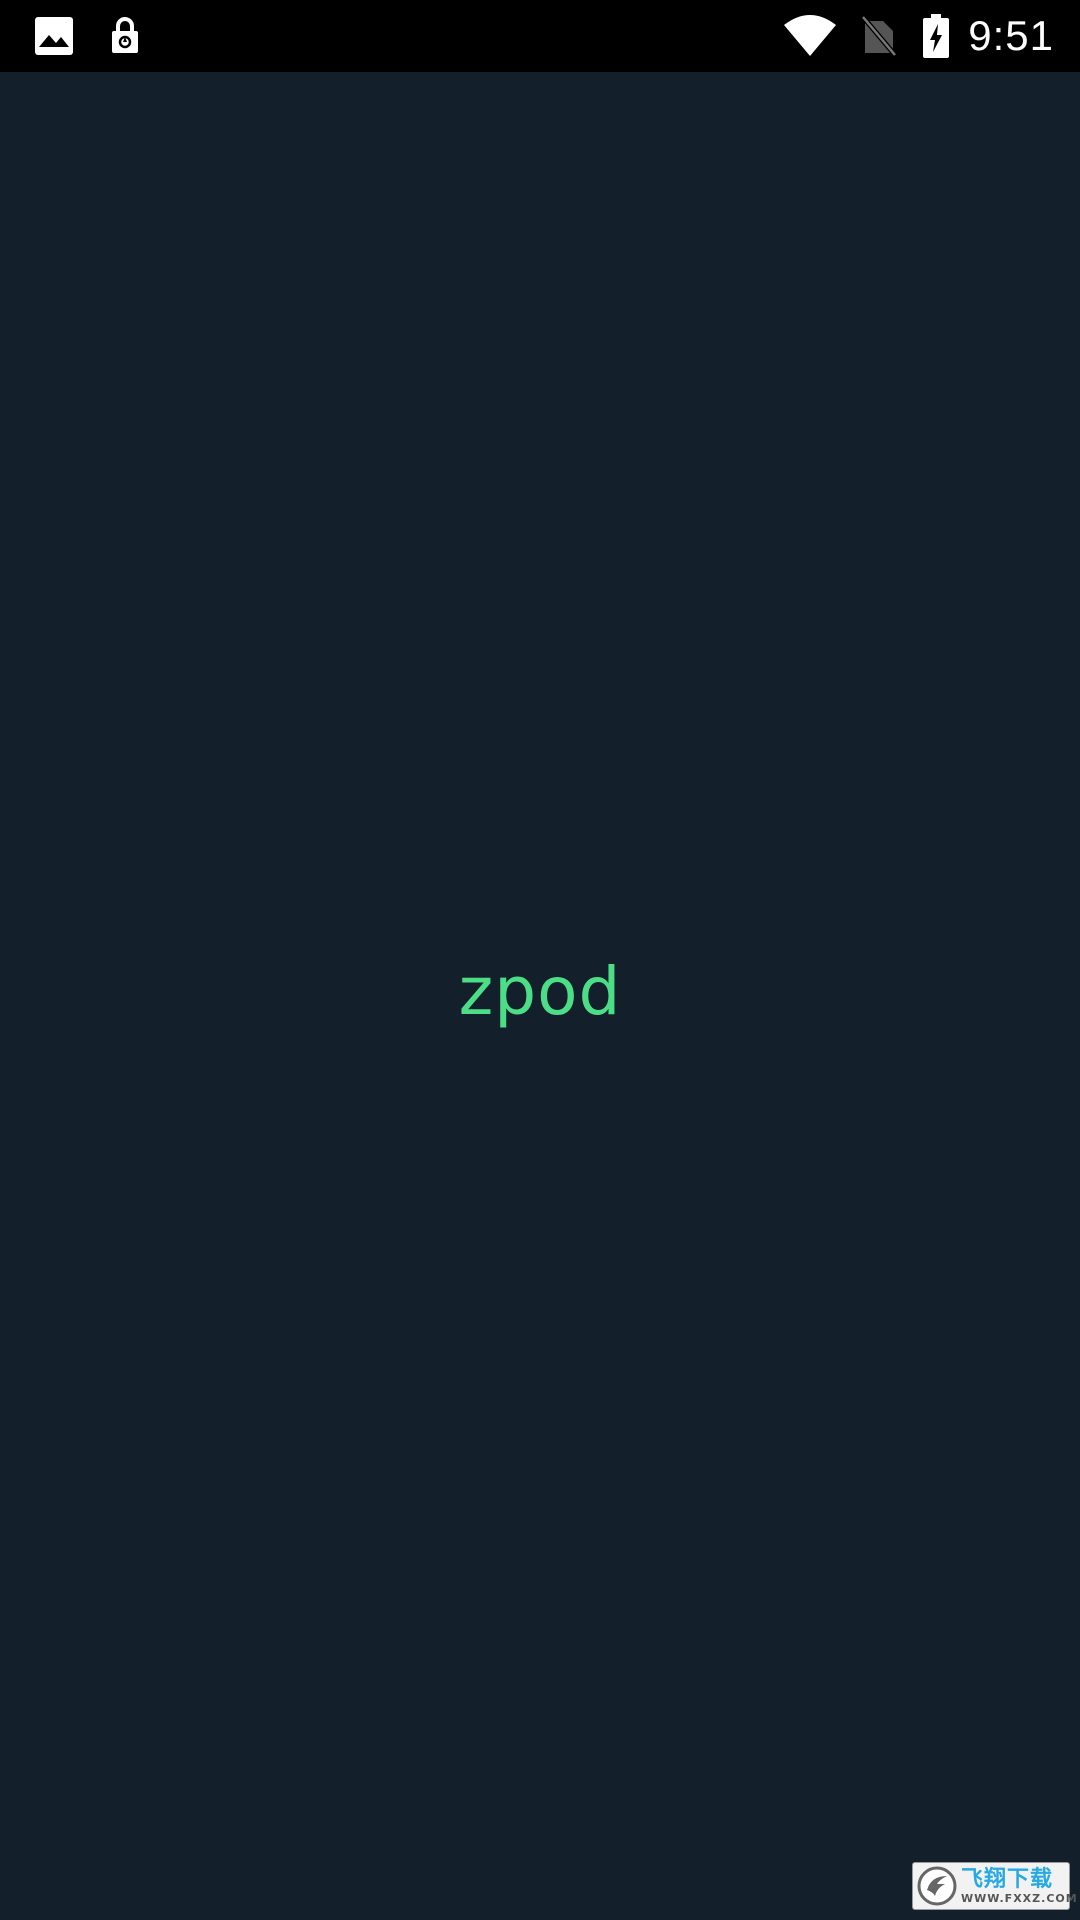 This screenshot has height=1920, width=1080. What do you see at coordinates (125, 36) in the screenshot?
I see `lock-icon` at bounding box center [125, 36].